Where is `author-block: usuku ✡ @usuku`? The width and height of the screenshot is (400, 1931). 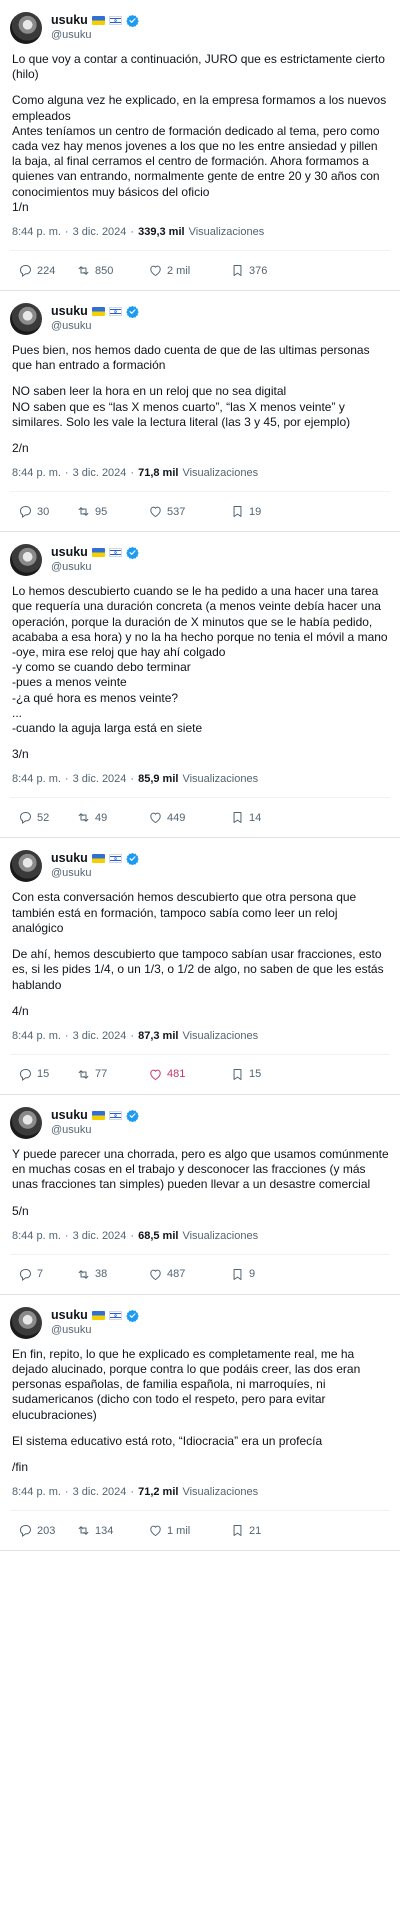 author-block: usuku ✡ @usuku is located at coordinates (95, 1123).